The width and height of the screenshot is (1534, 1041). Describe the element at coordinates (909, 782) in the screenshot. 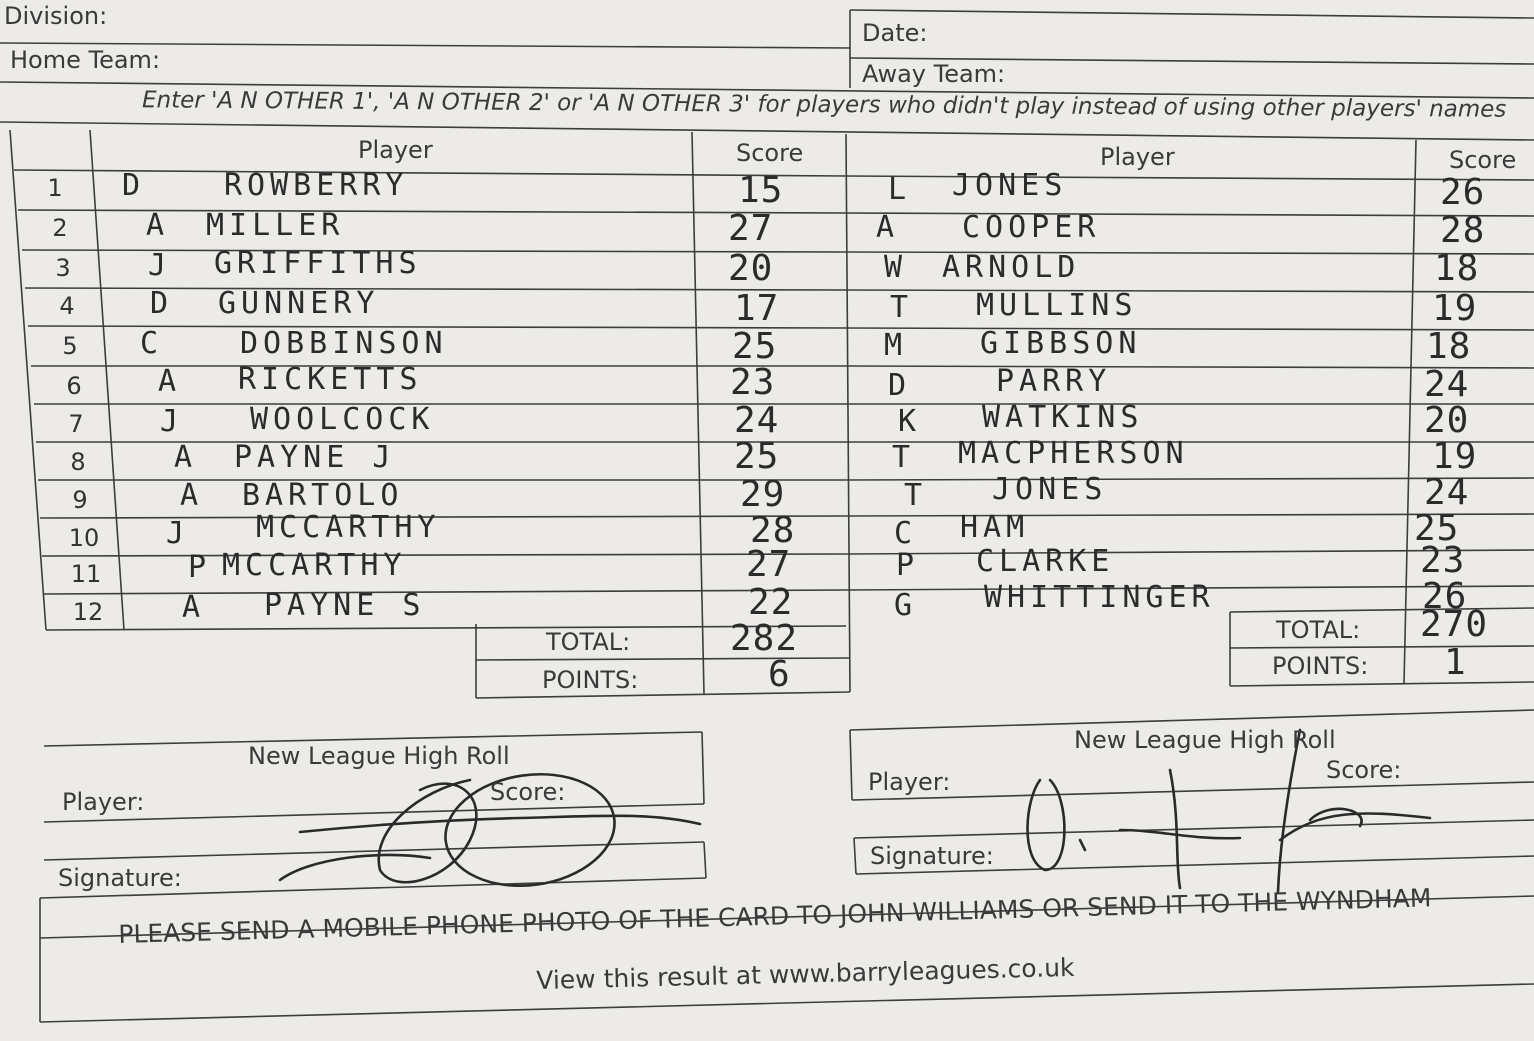

I see `away-high-roll-player-label: Player:` at that location.